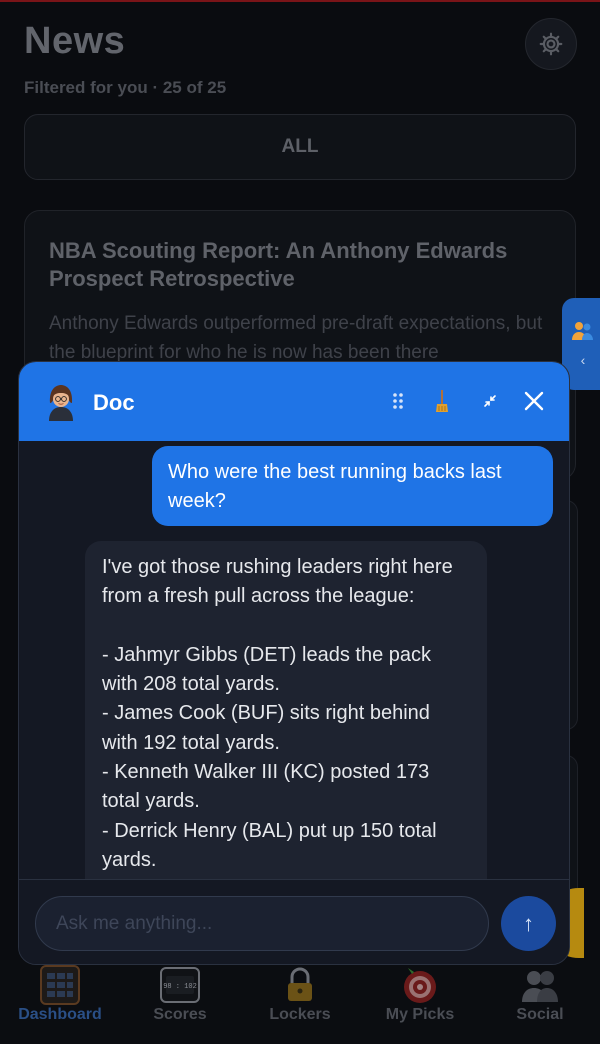  I want to click on close-icon, so click(534, 401).